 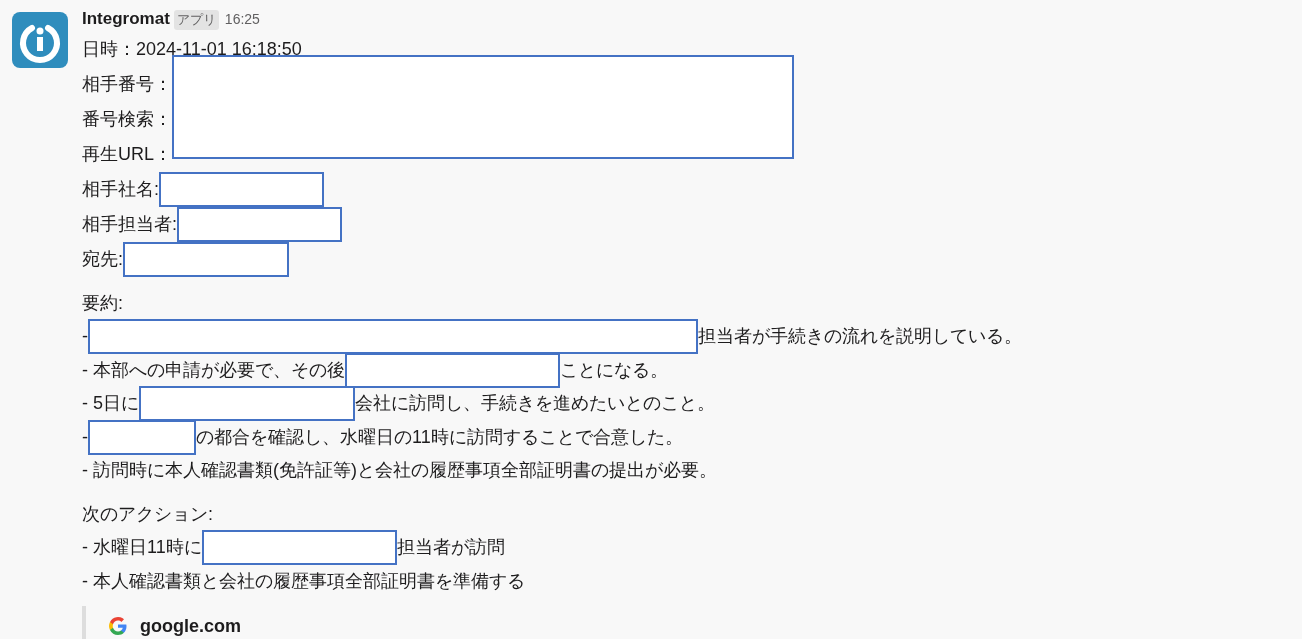 I want to click on field-text: 相手社名:, so click(x=120, y=189).